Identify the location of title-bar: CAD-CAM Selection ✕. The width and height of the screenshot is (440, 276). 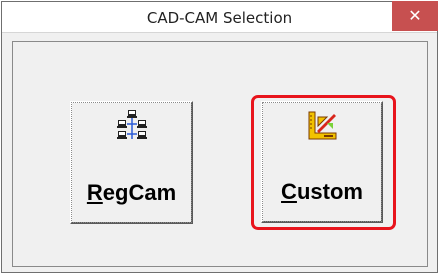
(220, 17).